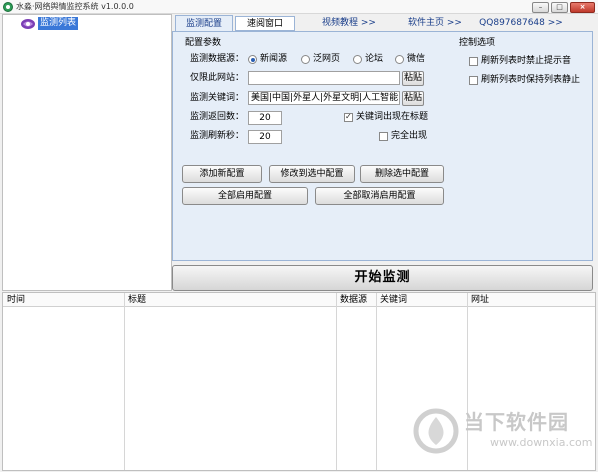 The image size is (598, 472). I want to click on watermark-url: www.downxia.com, so click(541, 442).